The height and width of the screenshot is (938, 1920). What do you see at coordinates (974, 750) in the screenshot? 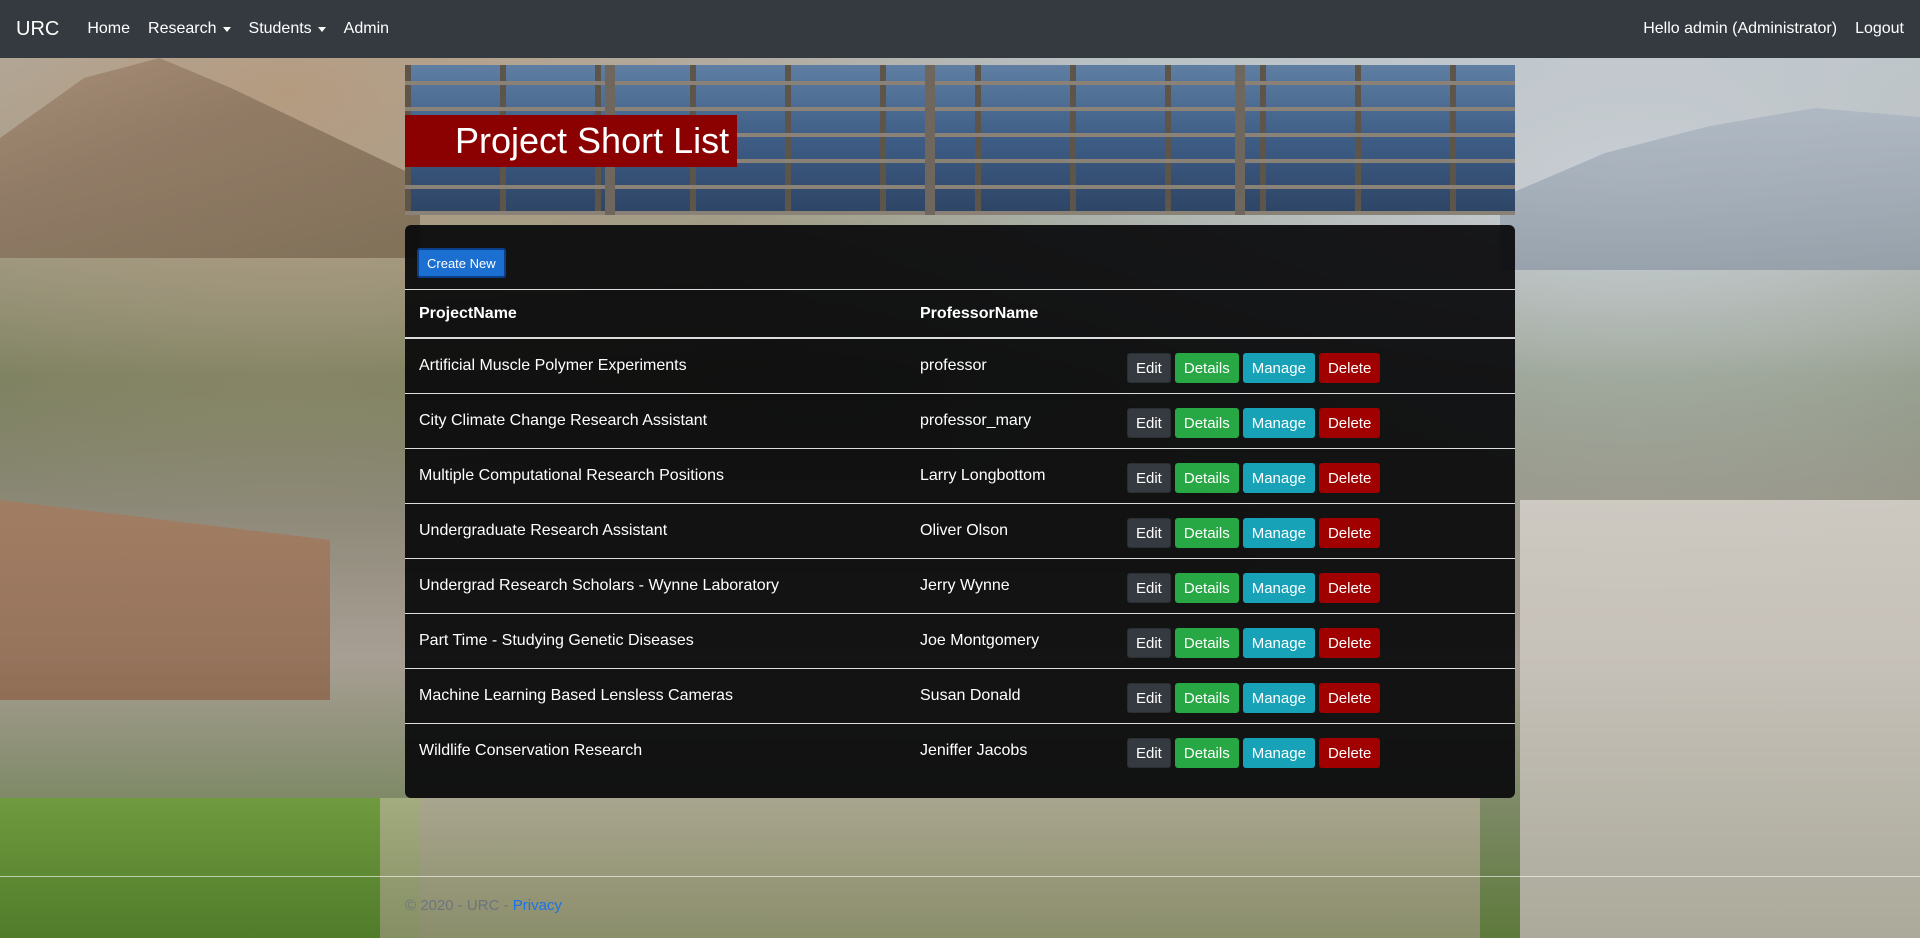
I see `professor-name-cell: Jeniffer Jacobs` at bounding box center [974, 750].